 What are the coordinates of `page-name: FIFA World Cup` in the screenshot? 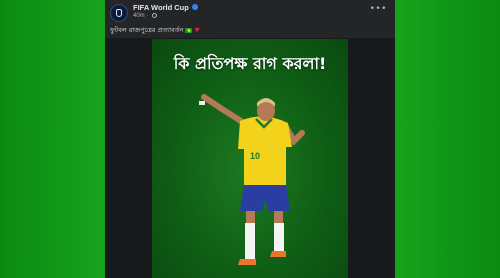 It's located at (161, 7).